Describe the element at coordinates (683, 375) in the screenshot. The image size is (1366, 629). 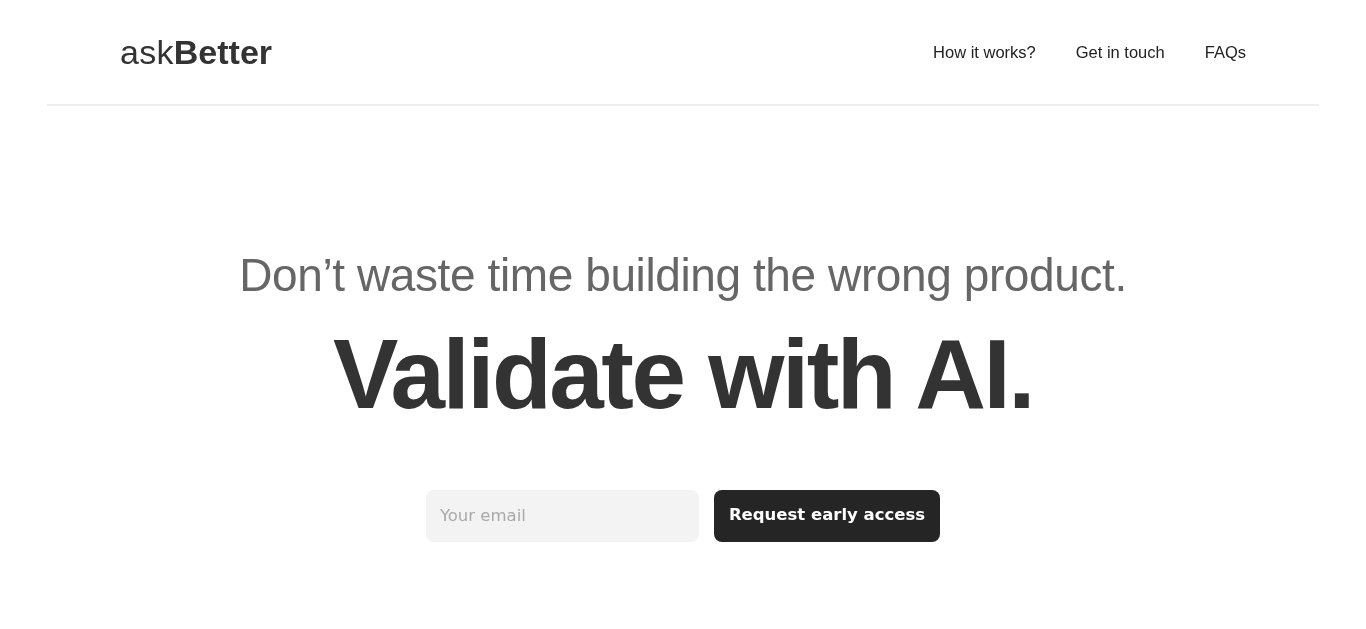
I see `headline: Validate with AI.` at that location.